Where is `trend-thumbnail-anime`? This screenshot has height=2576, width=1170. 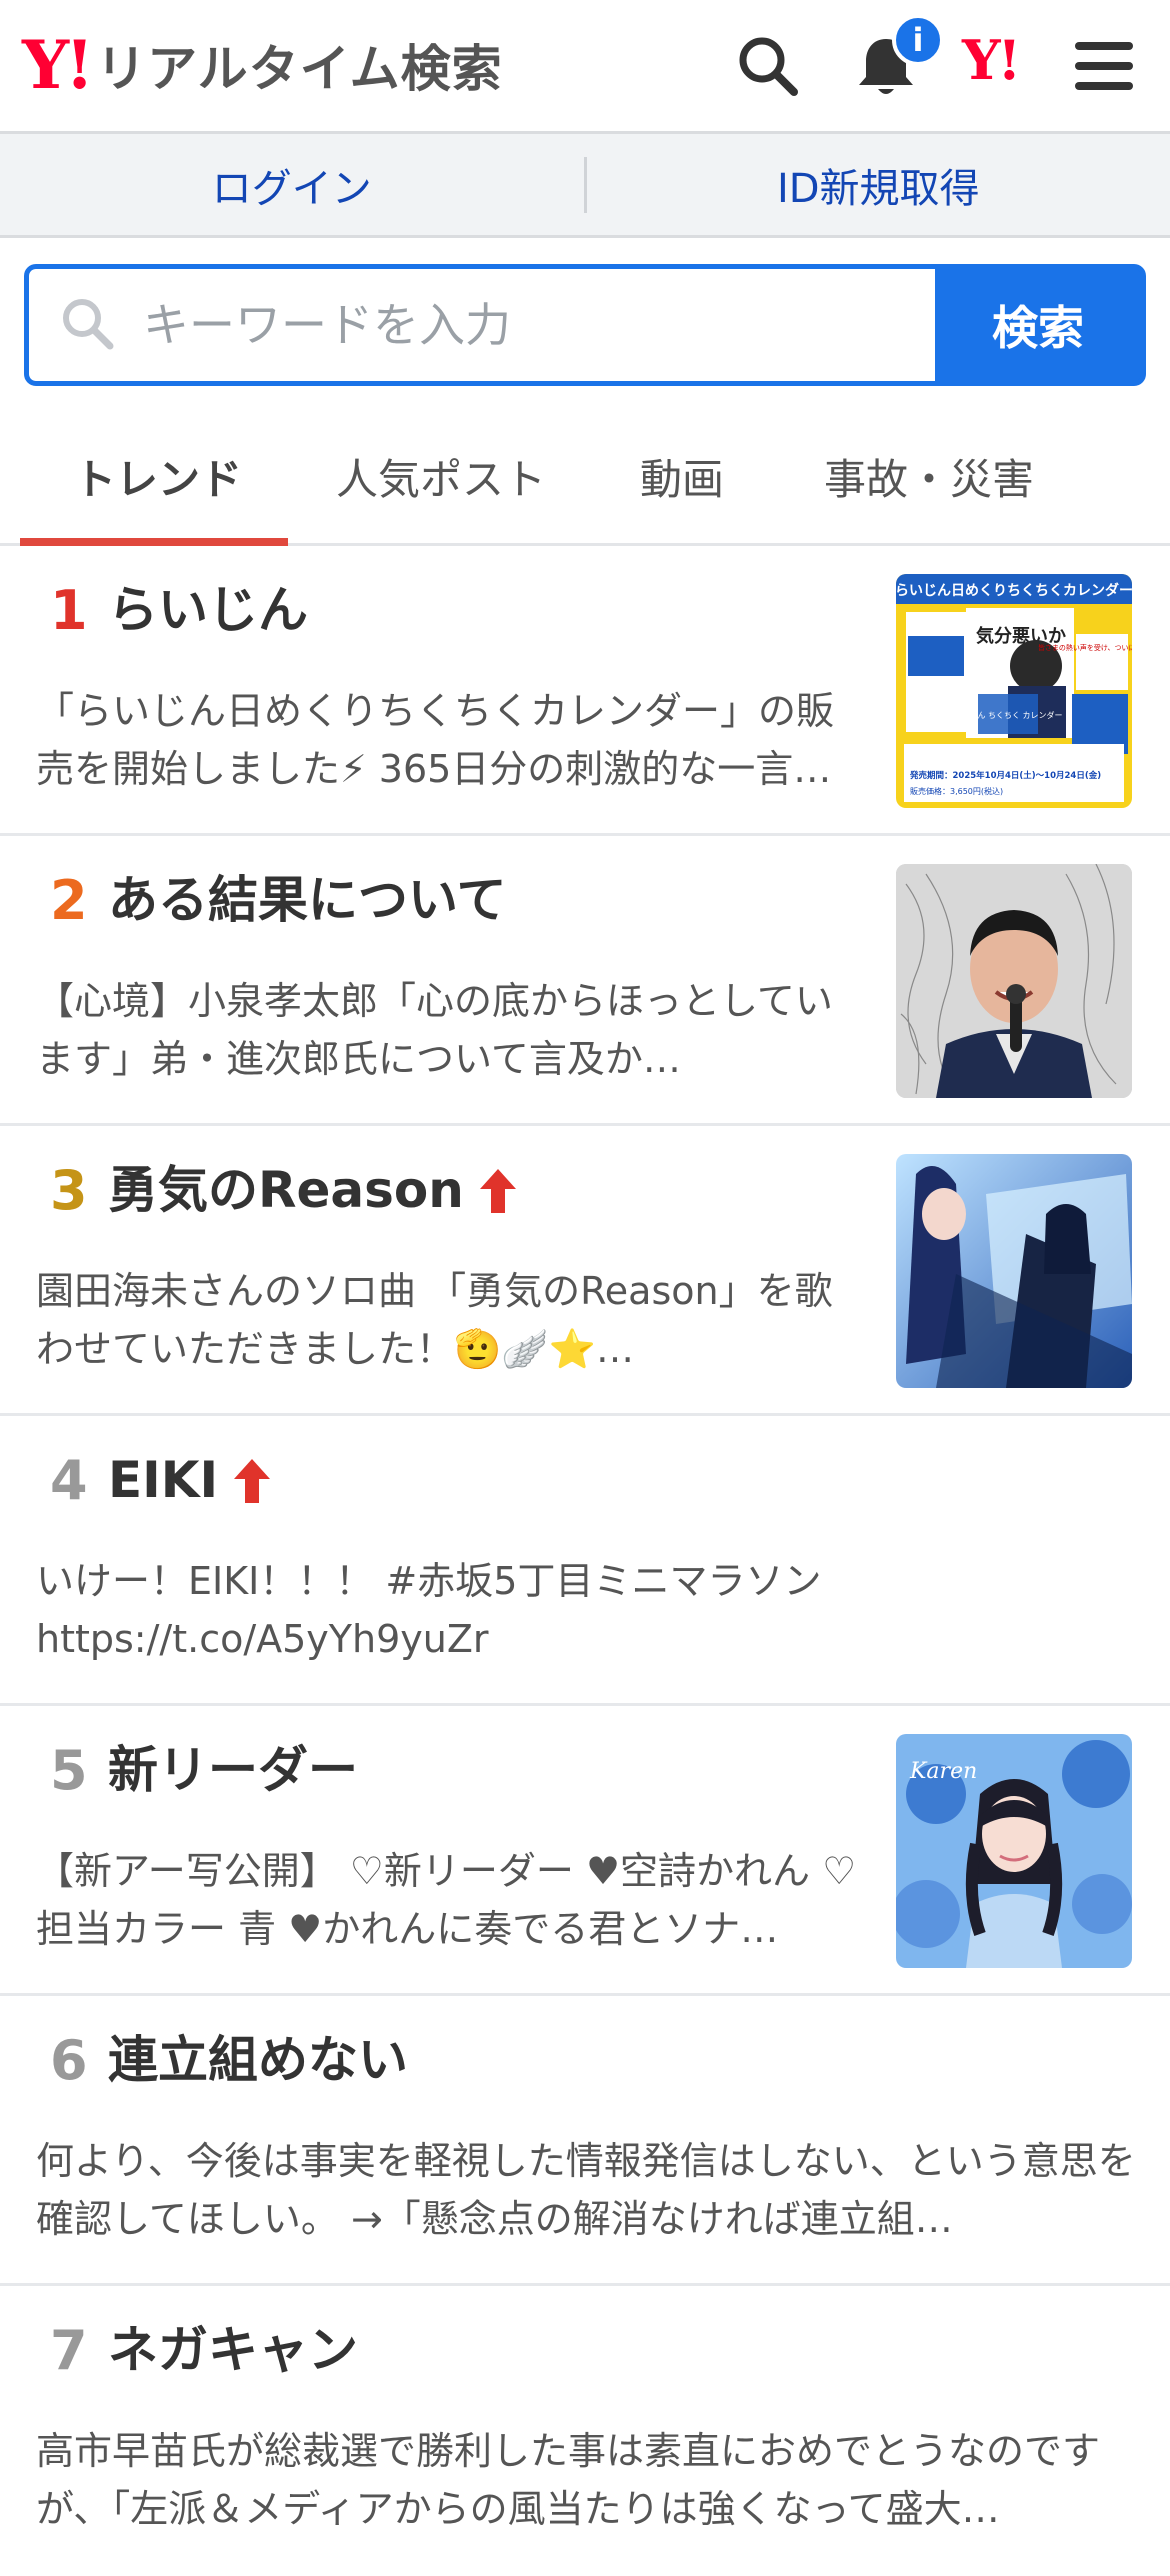
trend-thumbnail-anime is located at coordinates (1014, 1271).